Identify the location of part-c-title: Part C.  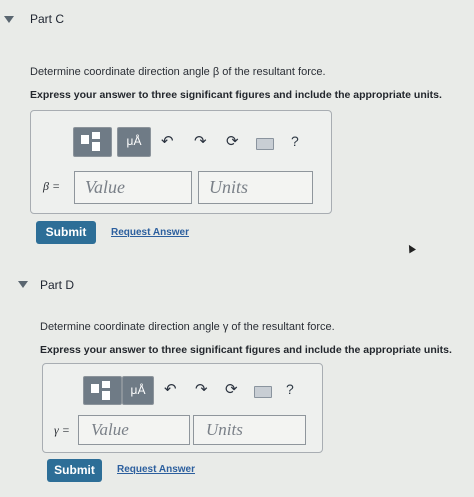
(47, 19).